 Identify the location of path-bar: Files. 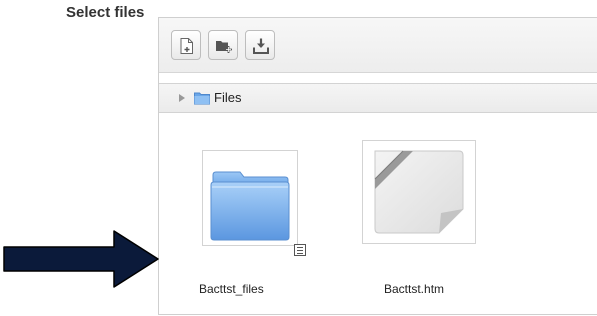
(378, 98).